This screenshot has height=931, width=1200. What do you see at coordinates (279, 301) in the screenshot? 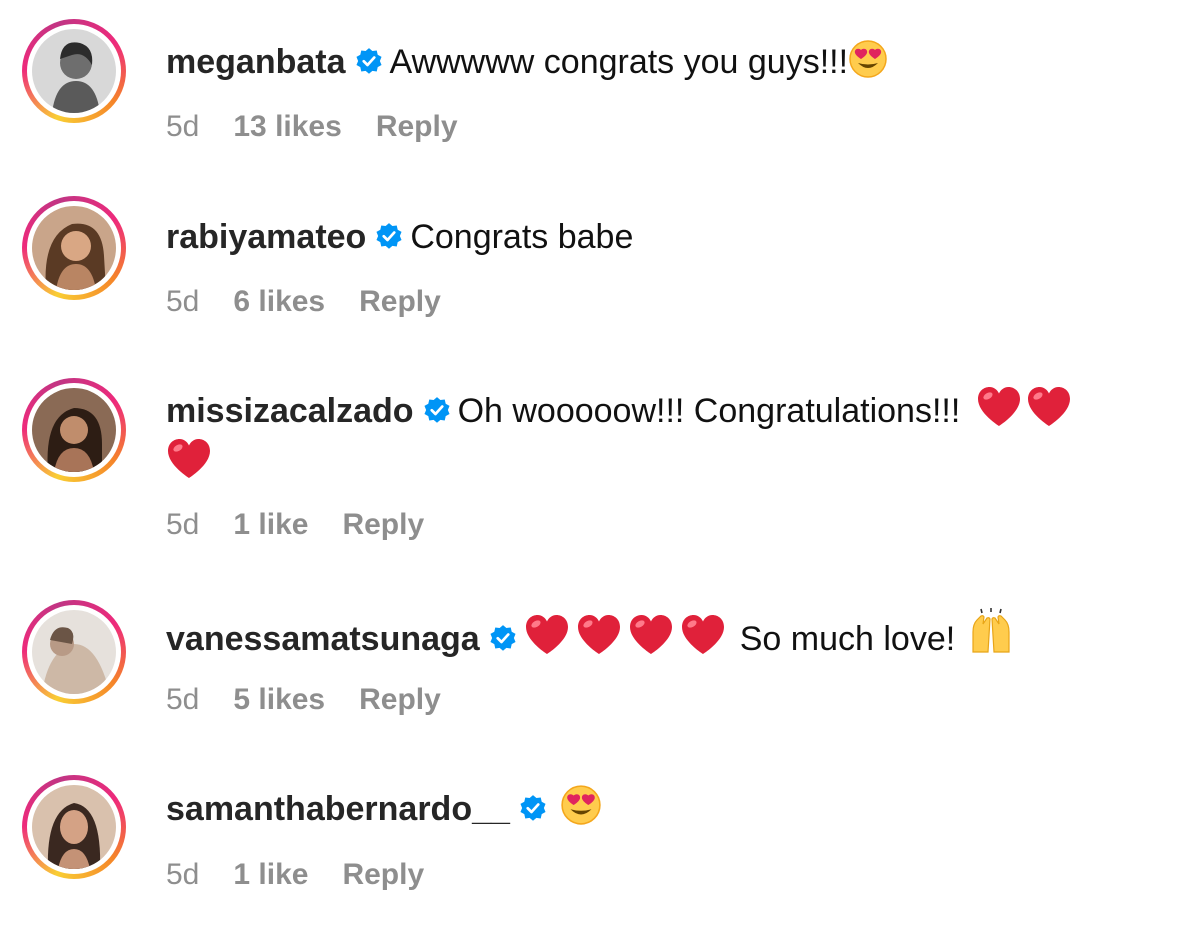
I see `likes-count: 6 likes` at bounding box center [279, 301].